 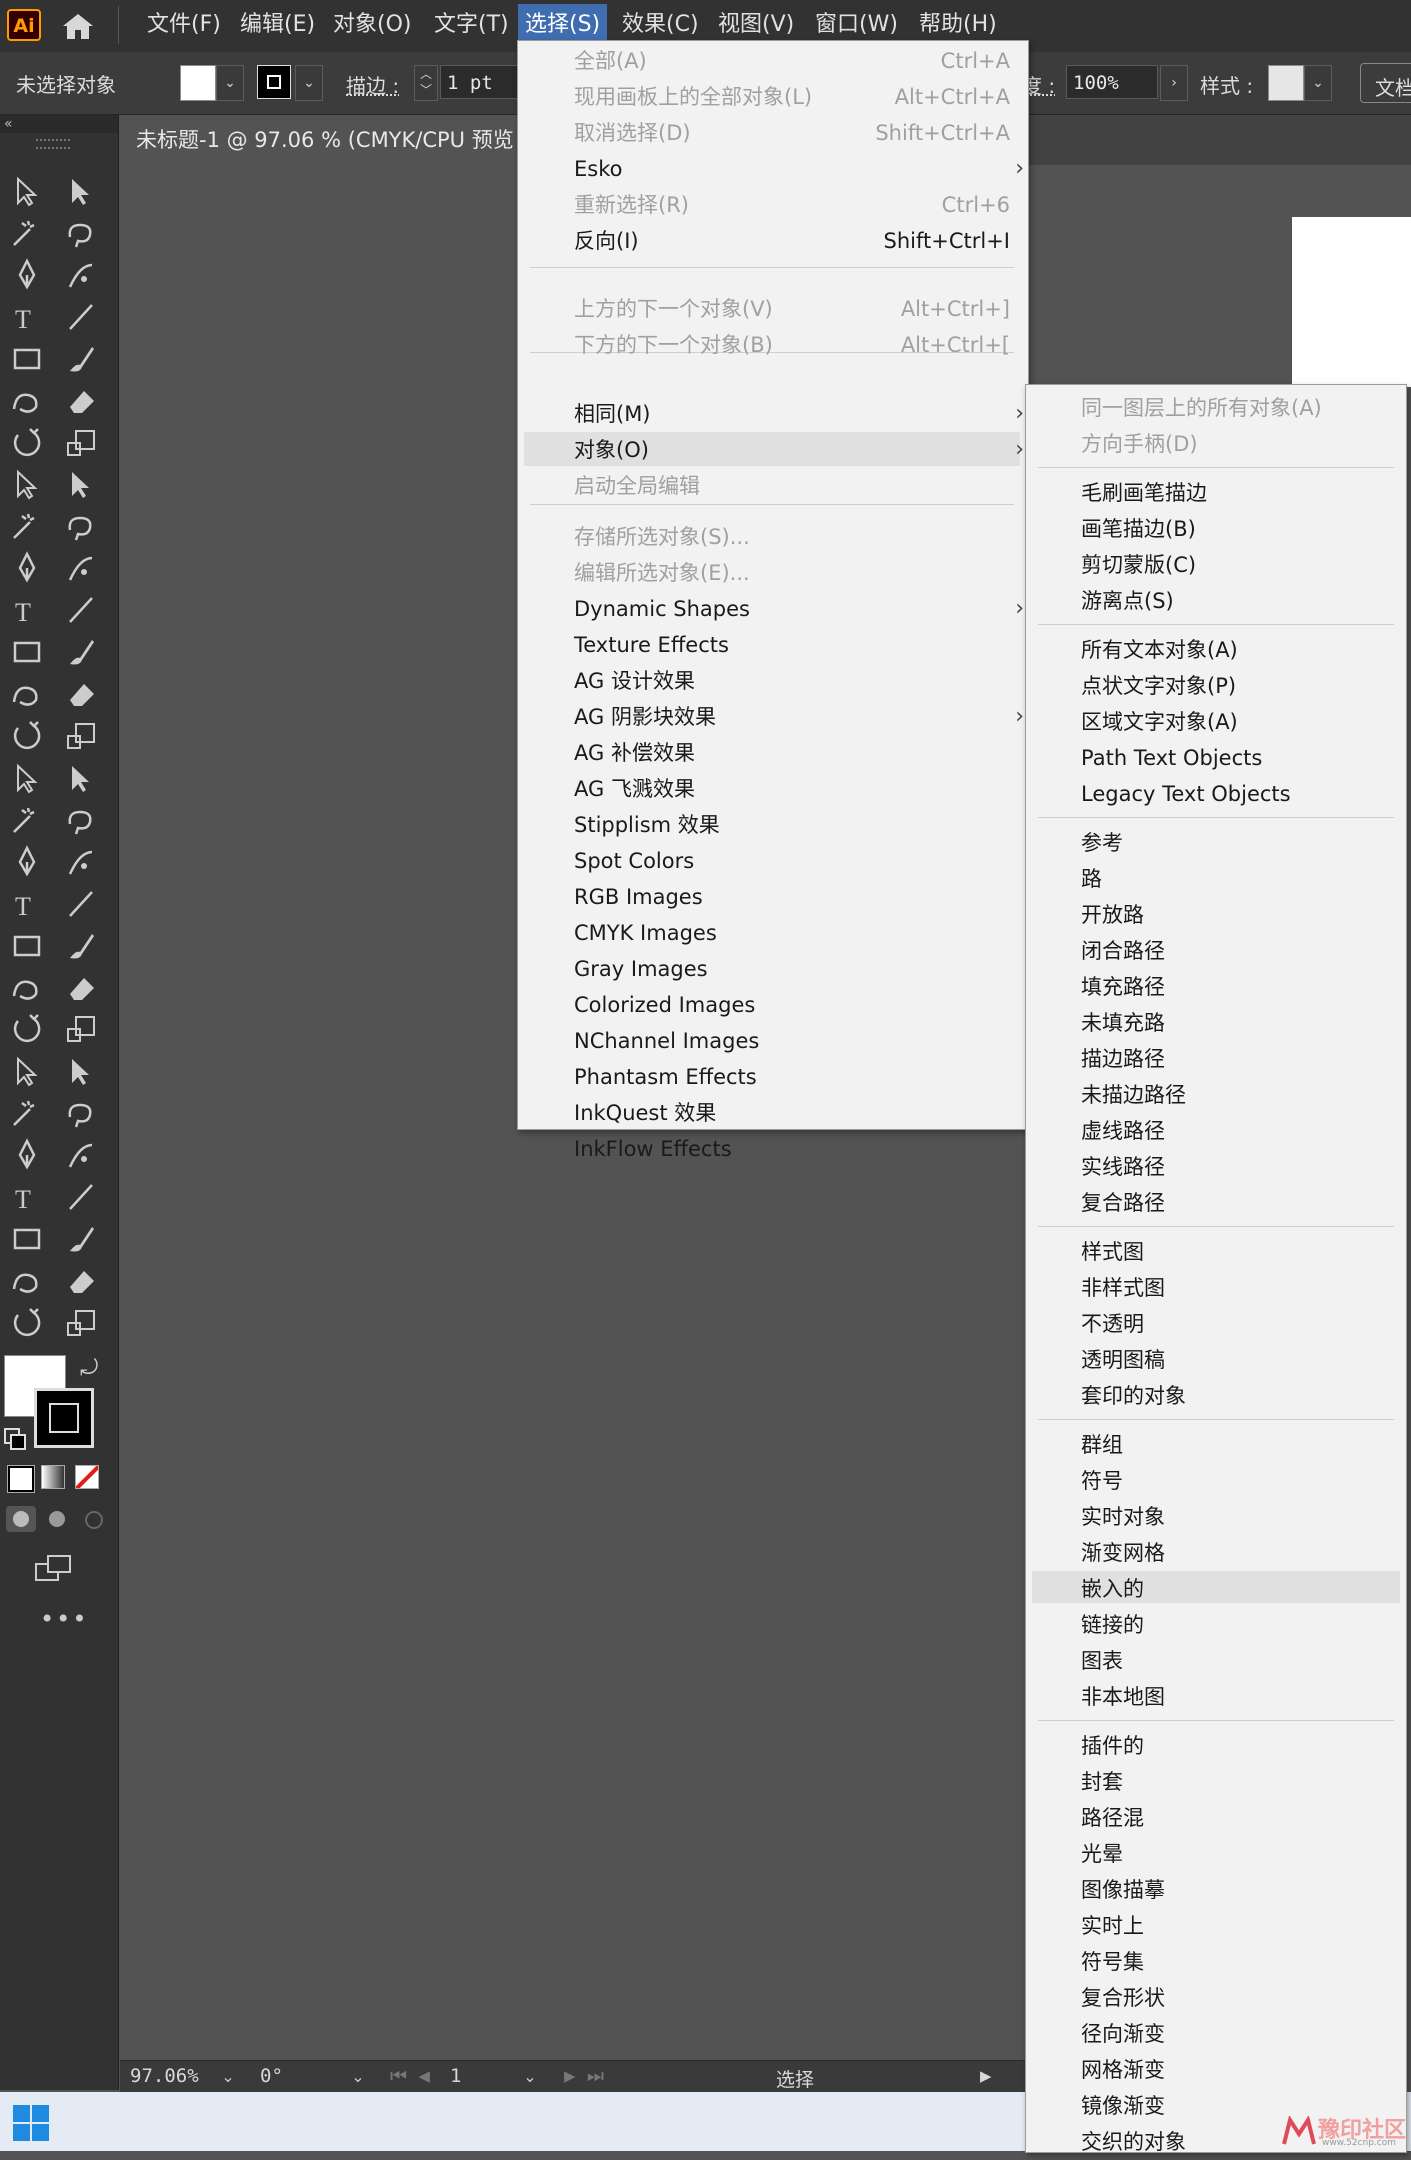 I want to click on stroke-swatch, so click(x=274, y=82).